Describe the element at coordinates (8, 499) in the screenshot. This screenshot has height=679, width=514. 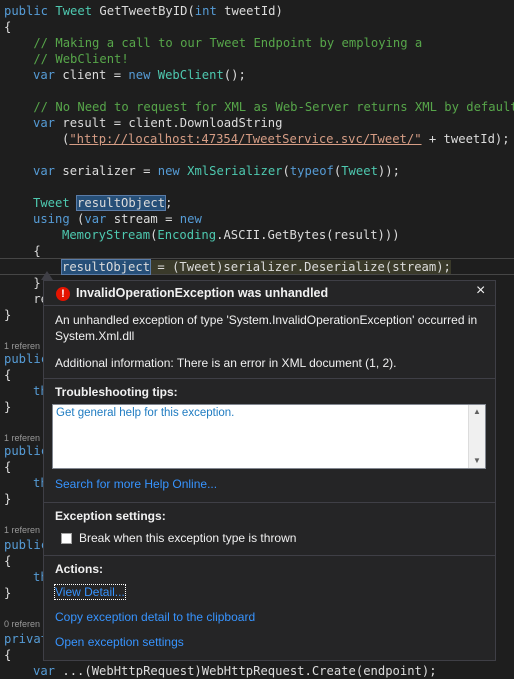
I see `code-brace-2-close: }` at that location.